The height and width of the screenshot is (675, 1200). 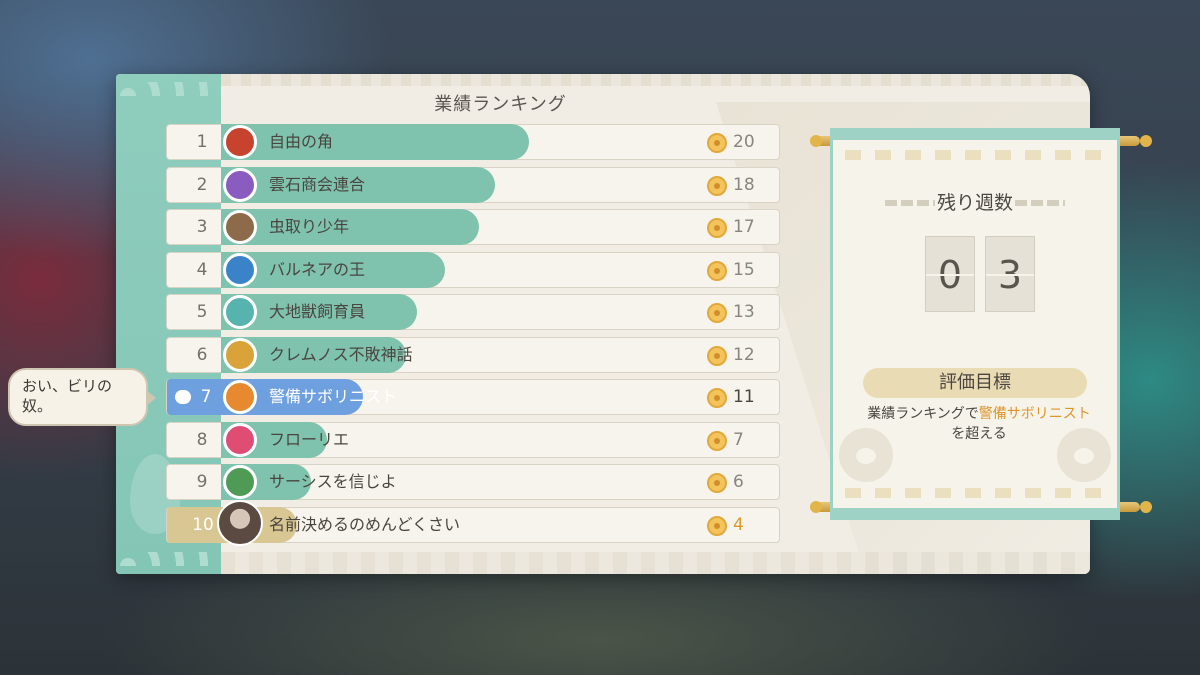 What do you see at coordinates (500, 104) in the screenshot?
I see `panel-title: 業績ランキング` at bounding box center [500, 104].